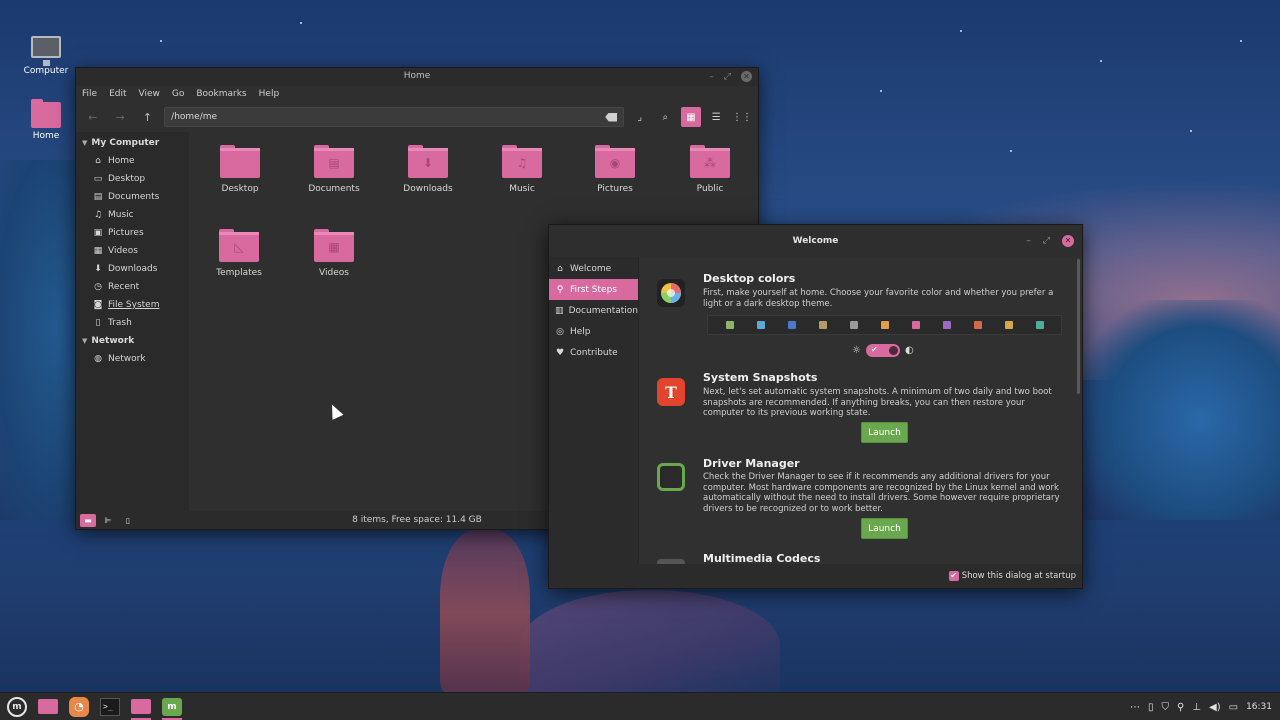 The image size is (1280, 720). I want to click on desktop-icon-label: Computer, so click(46, 71).